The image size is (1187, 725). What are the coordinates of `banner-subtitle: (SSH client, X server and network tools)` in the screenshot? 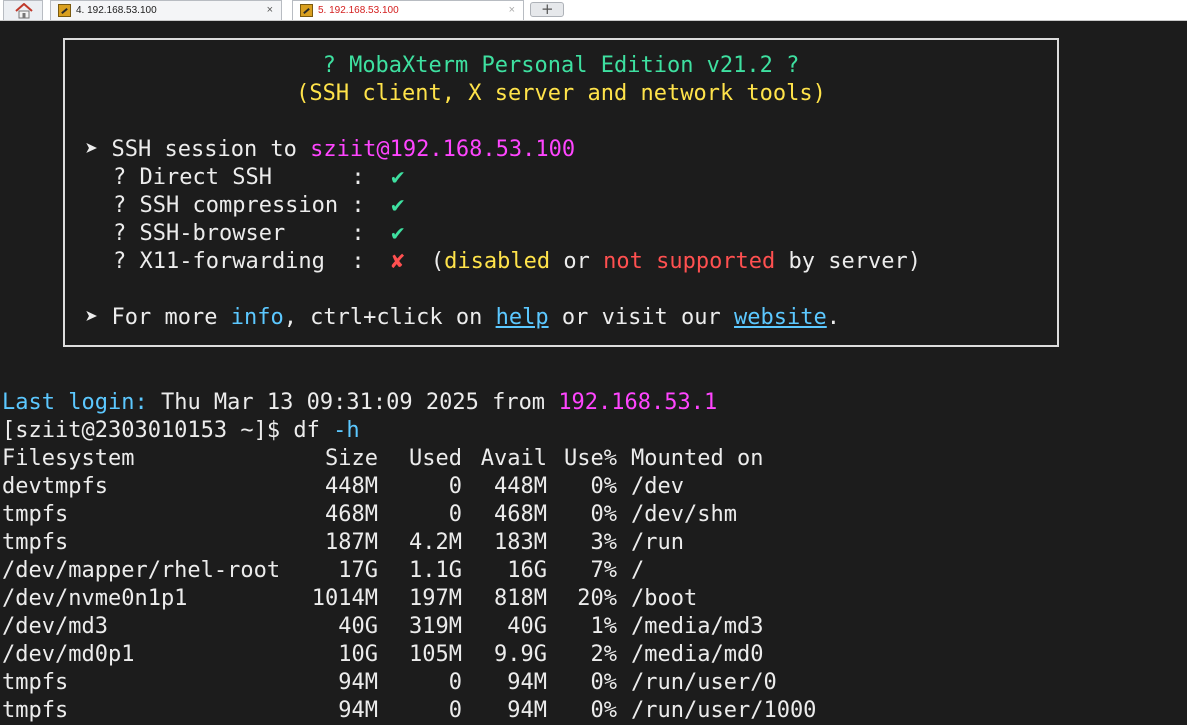 It's located at (561, 93).